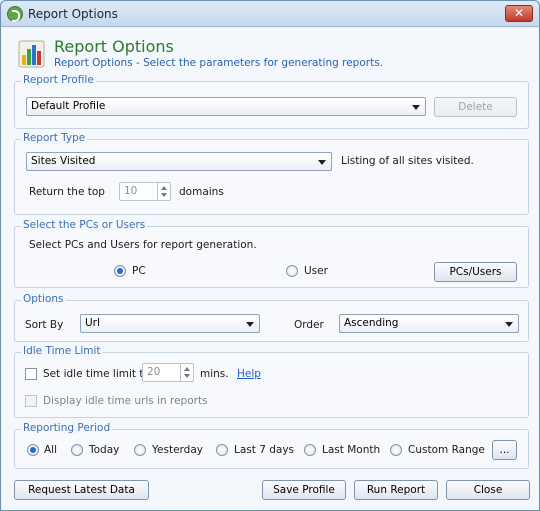  What do you see at coordinates (177, 450) in the screenshot?
I see `period-label-yesterday: Yesterday` at bounding box center [177, 450].